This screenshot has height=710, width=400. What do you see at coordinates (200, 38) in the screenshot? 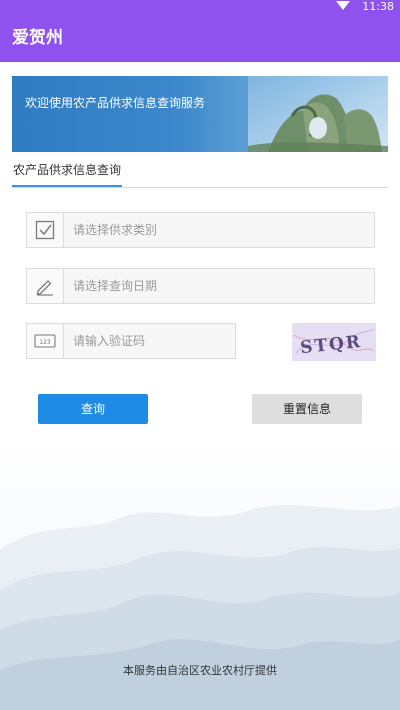
I see `app-bar: 爱贺州` at bounding box center [200, 38].